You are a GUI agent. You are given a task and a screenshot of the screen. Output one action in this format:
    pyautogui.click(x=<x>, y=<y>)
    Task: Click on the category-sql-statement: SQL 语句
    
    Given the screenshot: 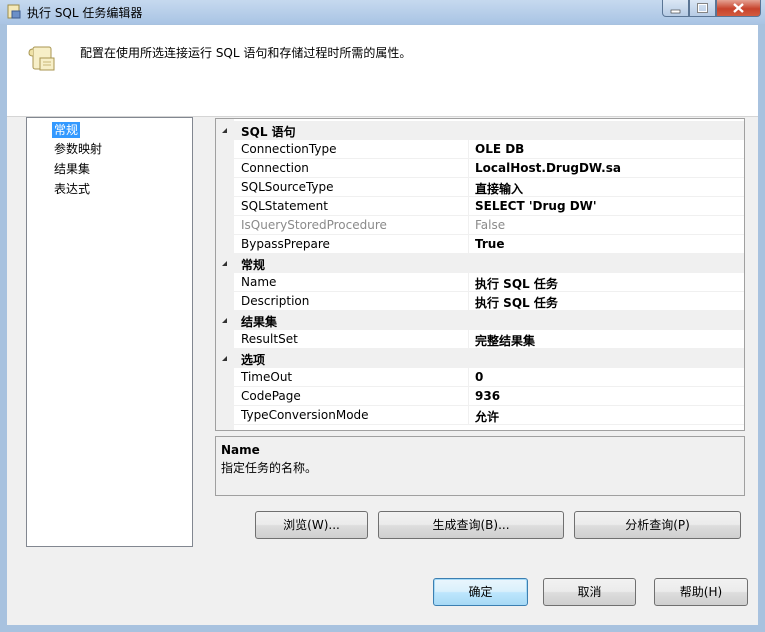 What is the action you would take?
    pyautogui.click(x=480, y=130)
    